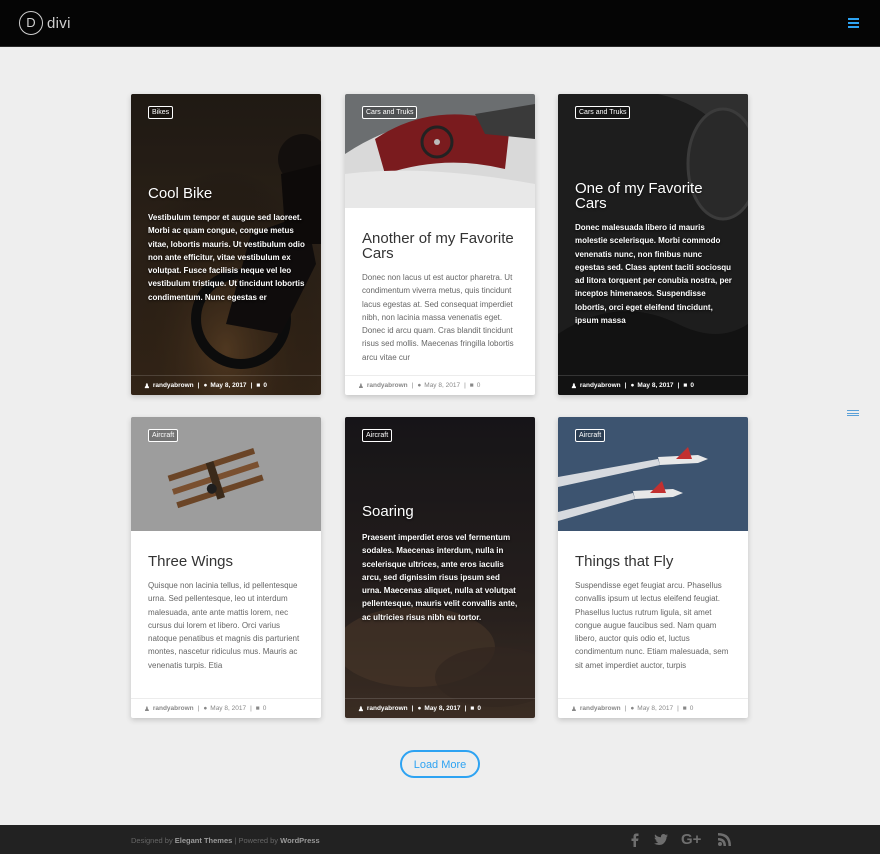 The width and height of the screenshot is (880, 854). I want to click on google-plus-icon: G+, so click(691, 839).